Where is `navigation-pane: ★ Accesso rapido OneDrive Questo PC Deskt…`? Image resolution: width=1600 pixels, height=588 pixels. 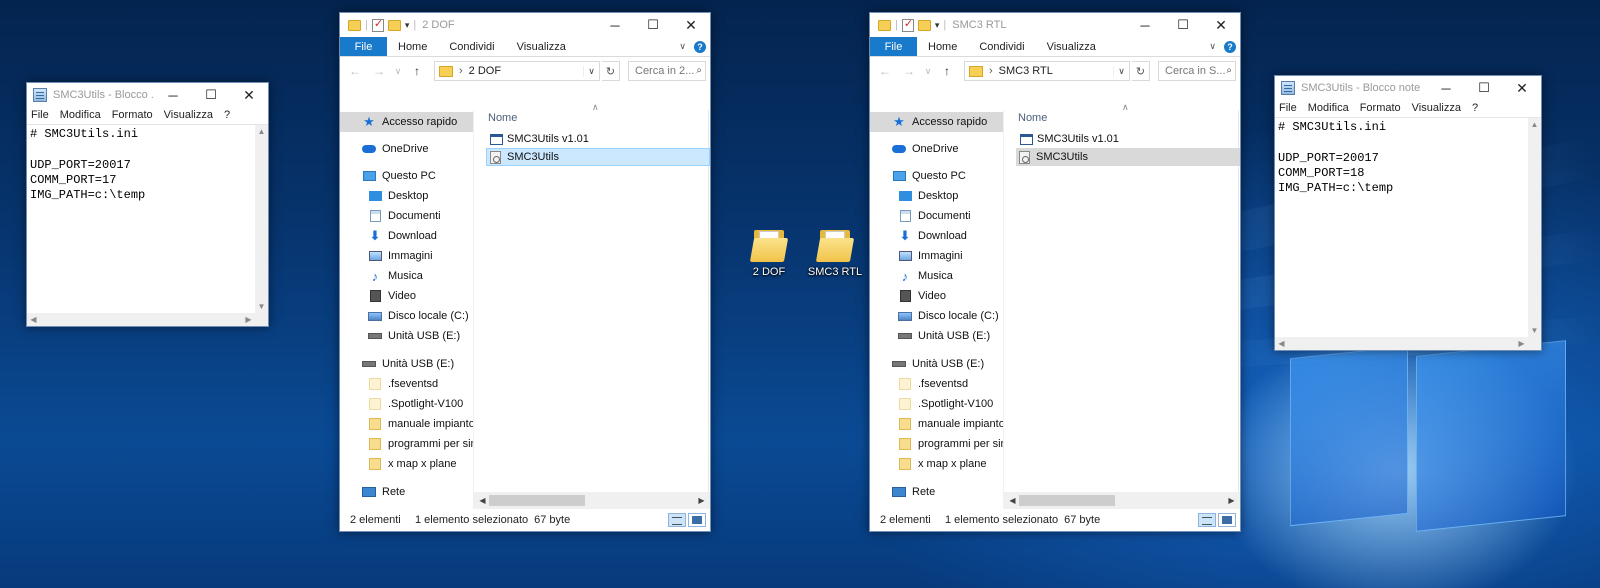
navigation-pane: ★ Accesso rapido OneDrive Questo PC Deskt… is located at coordinates (407, 309).